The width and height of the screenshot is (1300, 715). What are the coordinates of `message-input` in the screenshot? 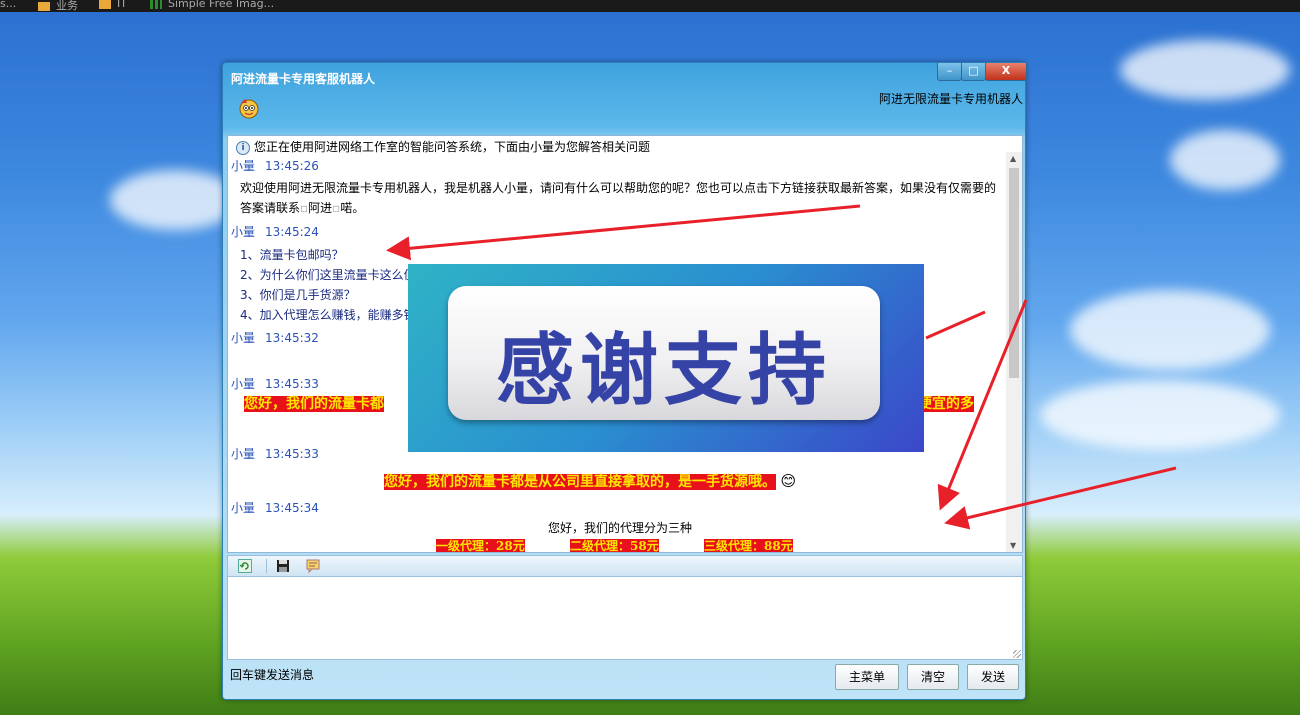 It's located at (625, 618).